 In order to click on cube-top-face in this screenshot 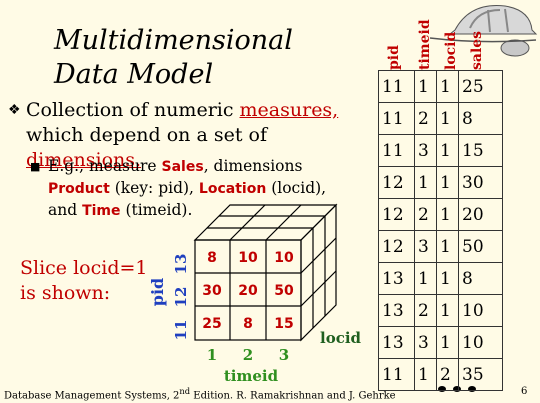, I will do `click(265, 222)`.